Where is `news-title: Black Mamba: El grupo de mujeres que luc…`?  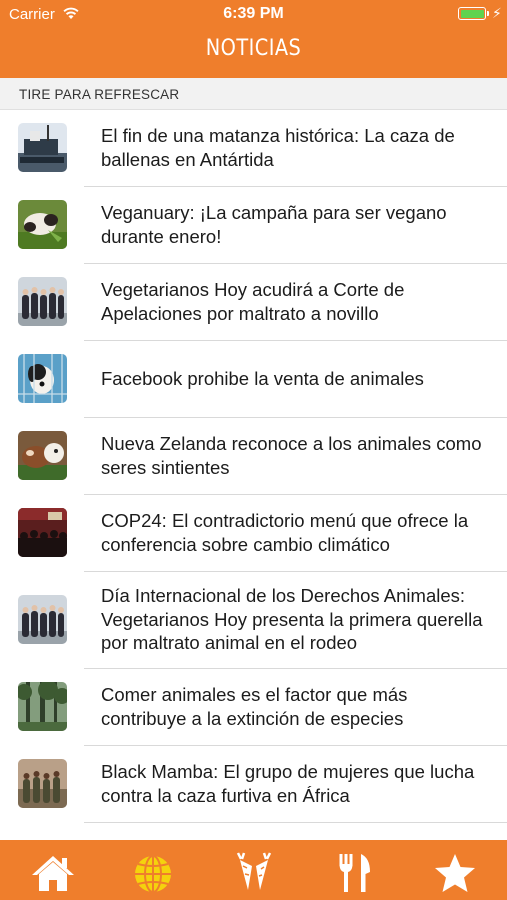 news-title: Black Mamba: El grupo de mujeres que luc… is located at coordinates (288, 783).